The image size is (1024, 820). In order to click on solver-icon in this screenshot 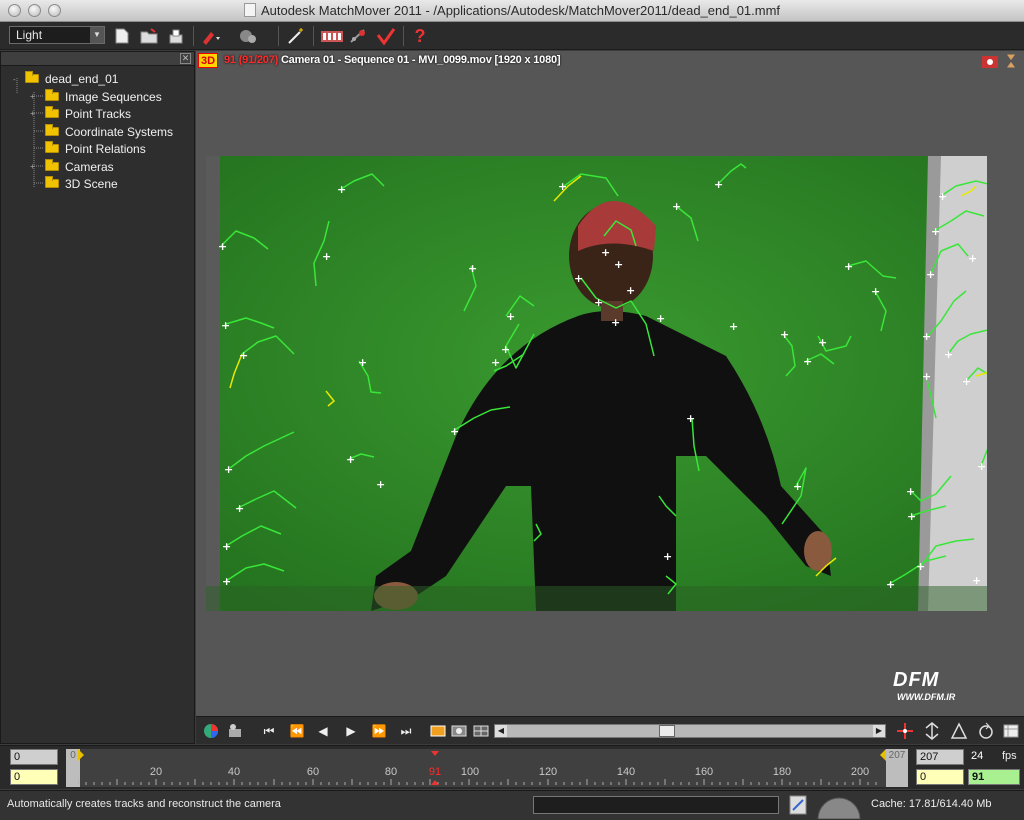, I will do `click(248, 36)`.